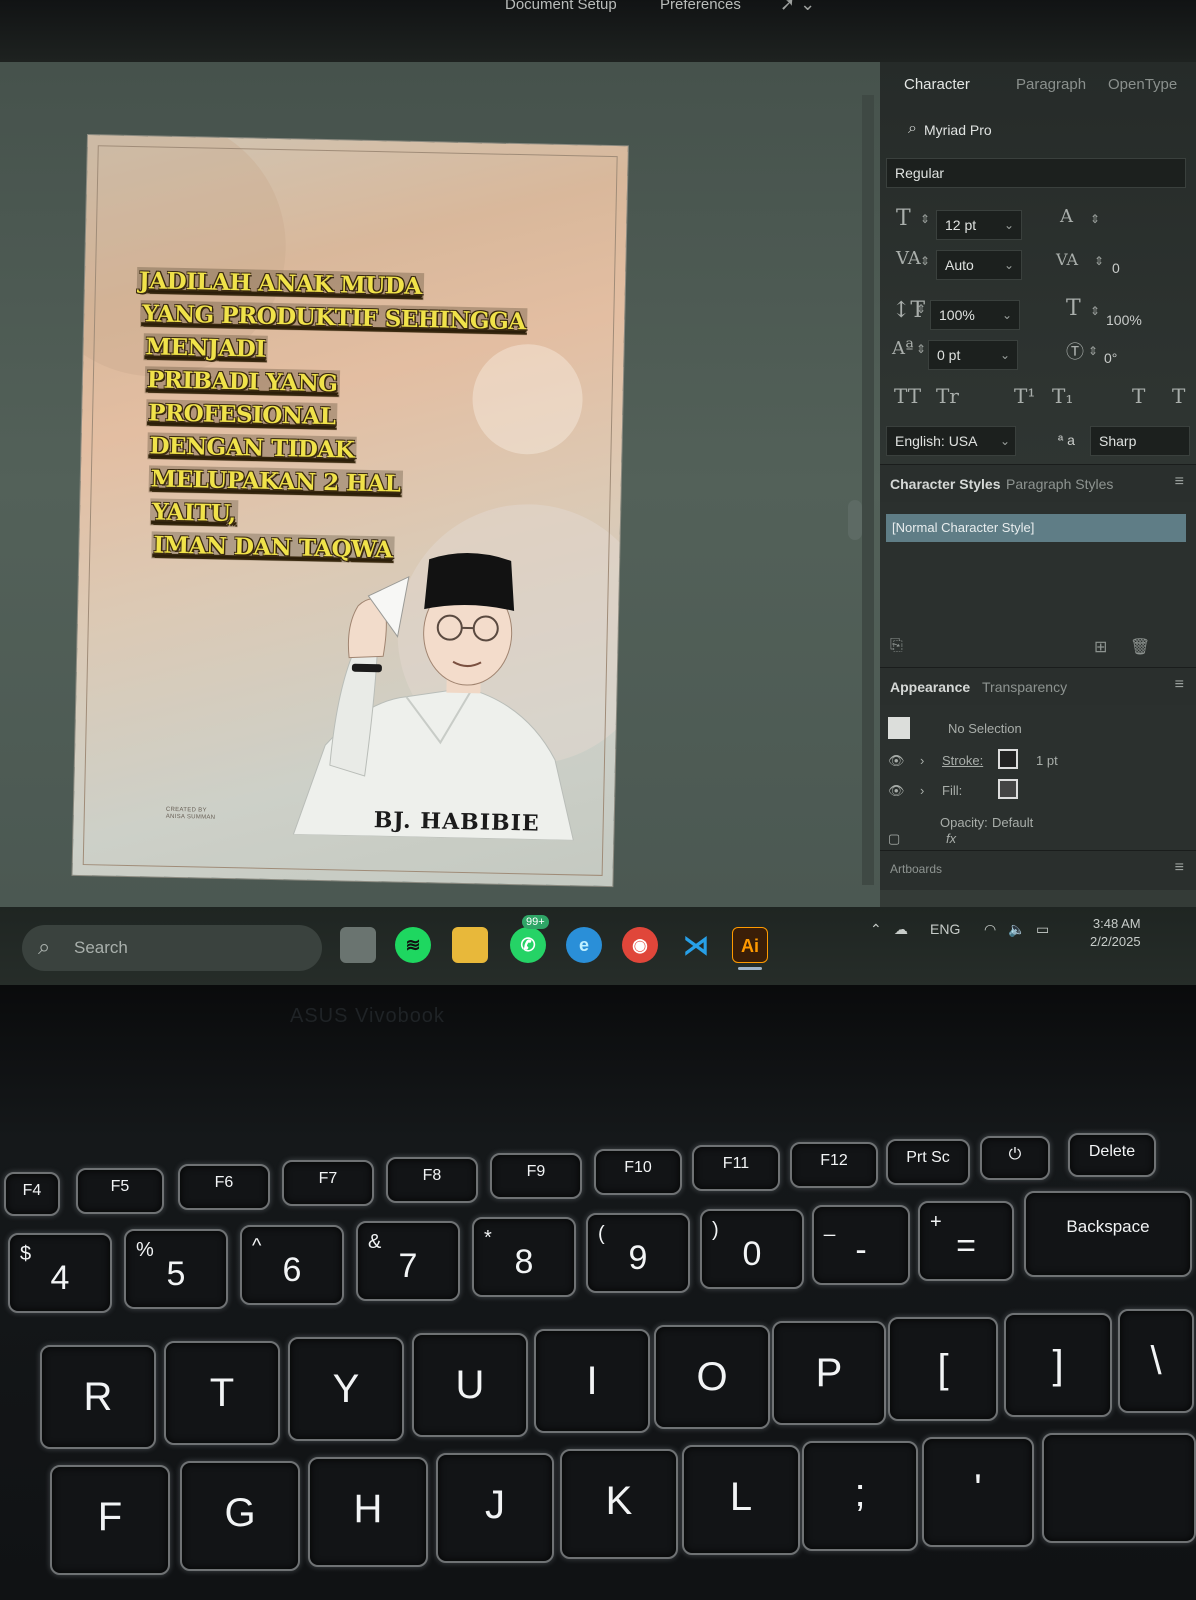 The height and width of the screenshot is (1600, 1196). What do you see at coordinates (752, 1249) in the screenshot?
I see `key-0: ) 0` at bounding box center [752, 1249].